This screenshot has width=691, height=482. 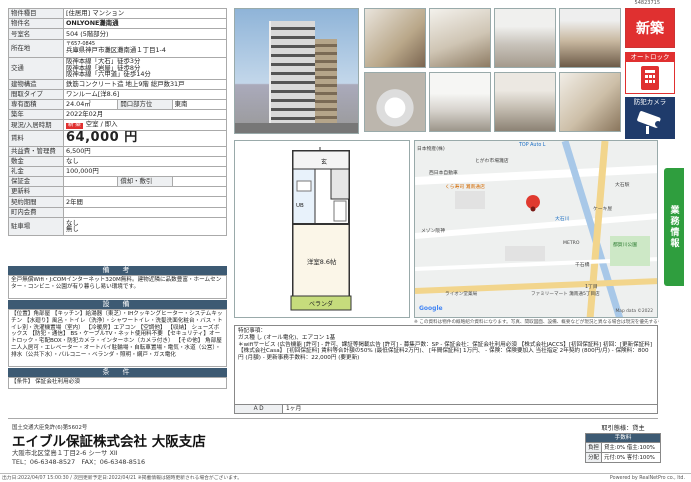 What do you see at coordinates (296, 128) in the screenshot?
I see `street-shape` at bounding box center [296, 128].